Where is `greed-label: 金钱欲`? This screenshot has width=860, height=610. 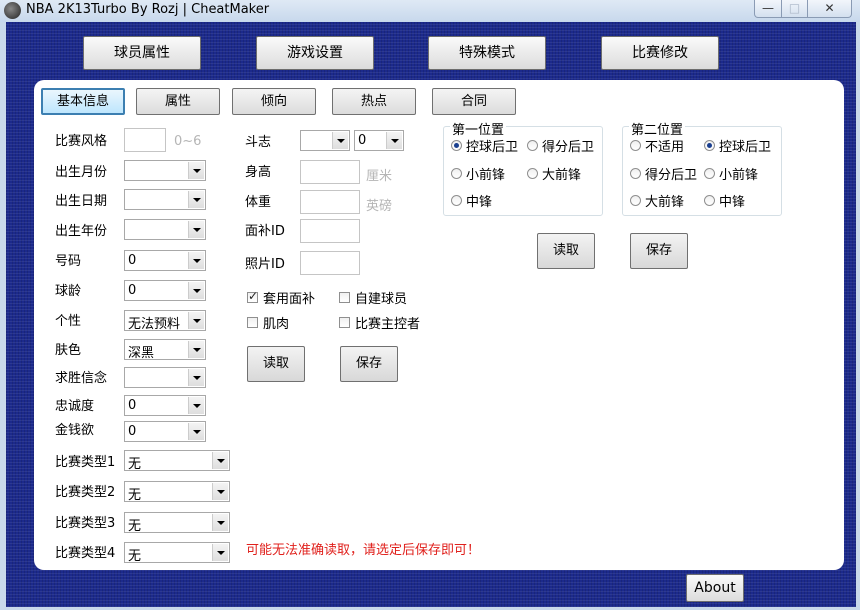
greed-label: 金钱欲 is located at coordinates (75, 430).